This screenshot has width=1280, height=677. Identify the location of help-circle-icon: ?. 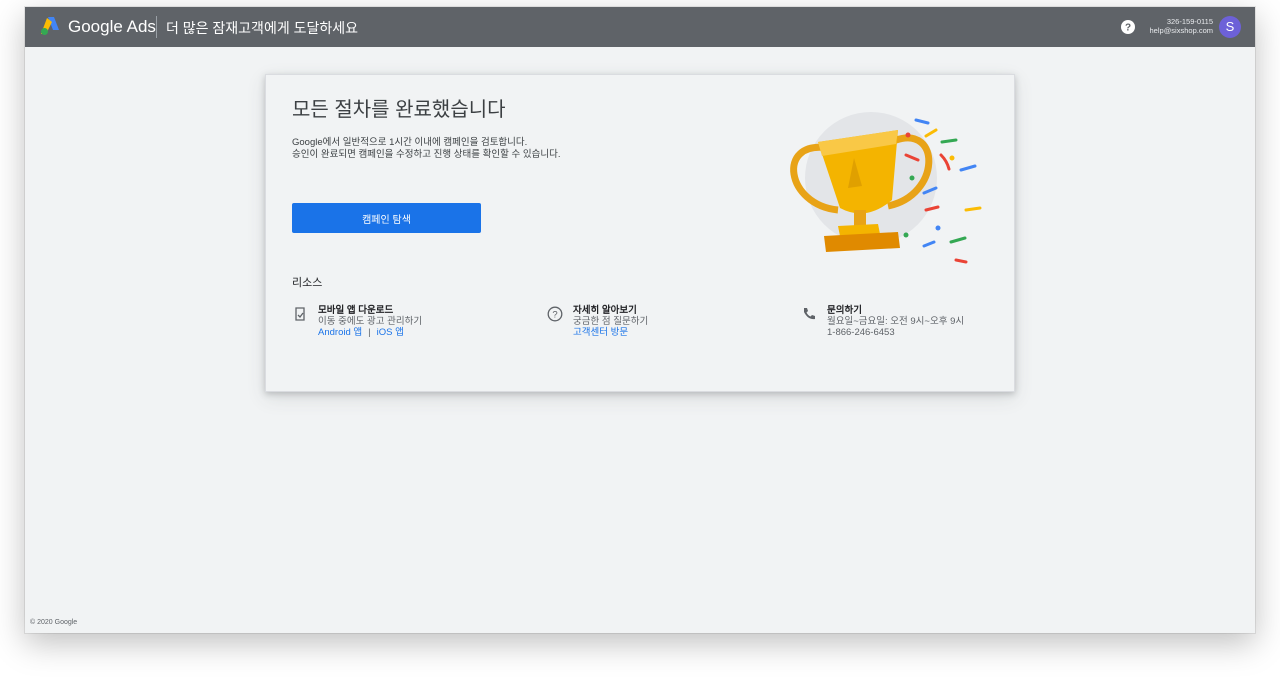
(555, 314).